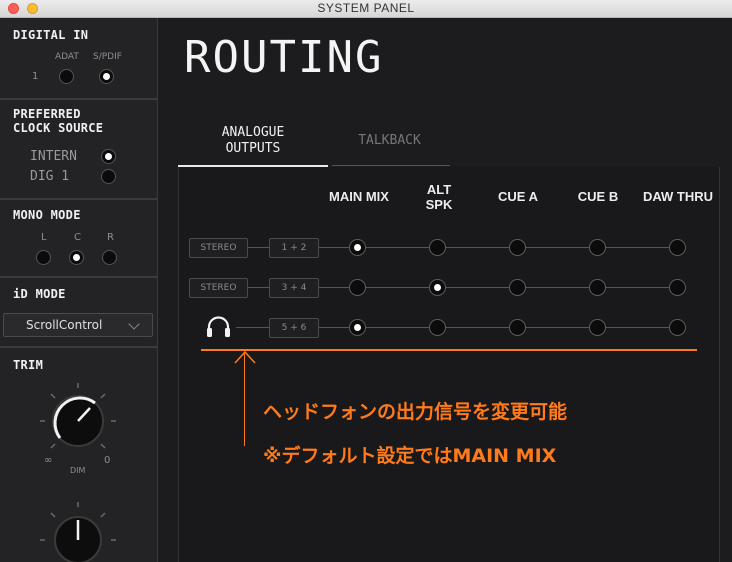 The image size is (732, 562). I want to click on mono-l-radio, so click(43, 257).